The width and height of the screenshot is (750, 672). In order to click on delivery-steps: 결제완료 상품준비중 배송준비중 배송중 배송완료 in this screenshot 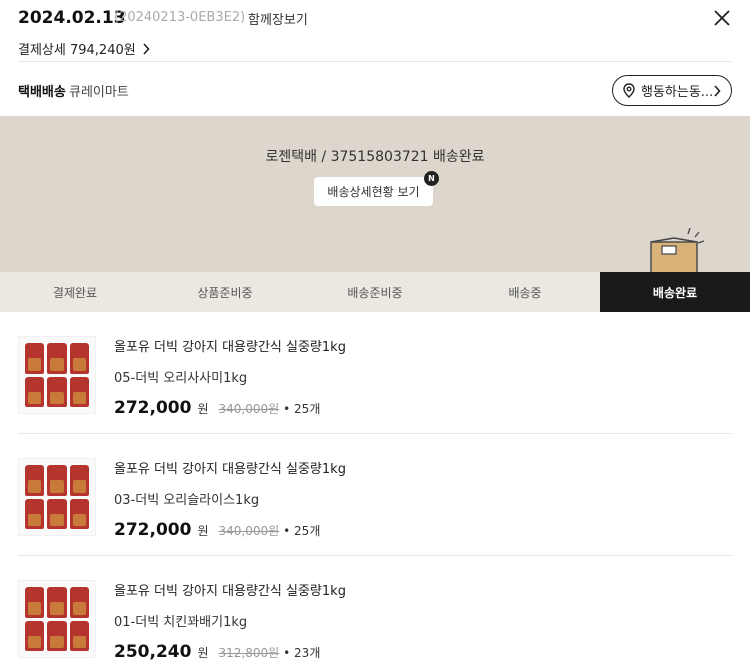, I will do `click(375, 292)`.